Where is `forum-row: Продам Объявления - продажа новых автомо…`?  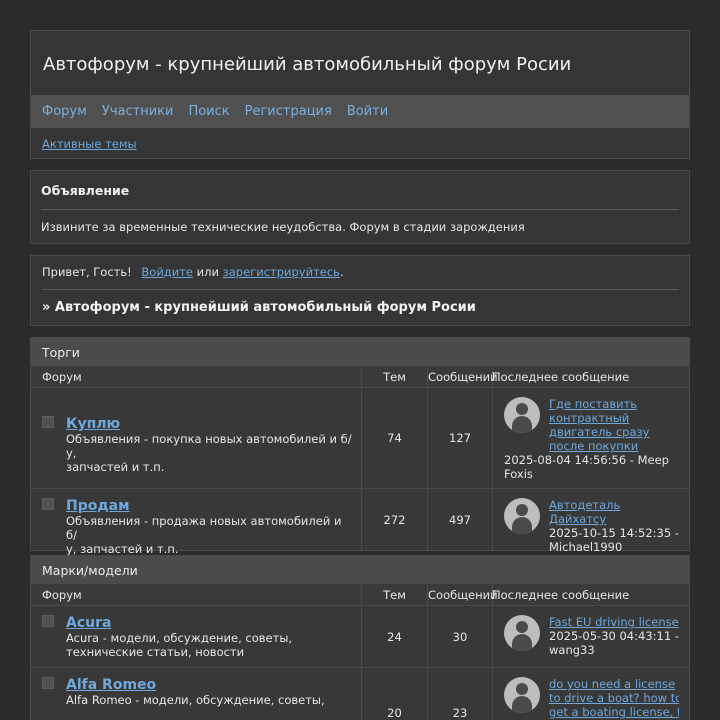
forum-row: Продам Объявления - продажа новых автомо… is located at coordinates (360, 522).